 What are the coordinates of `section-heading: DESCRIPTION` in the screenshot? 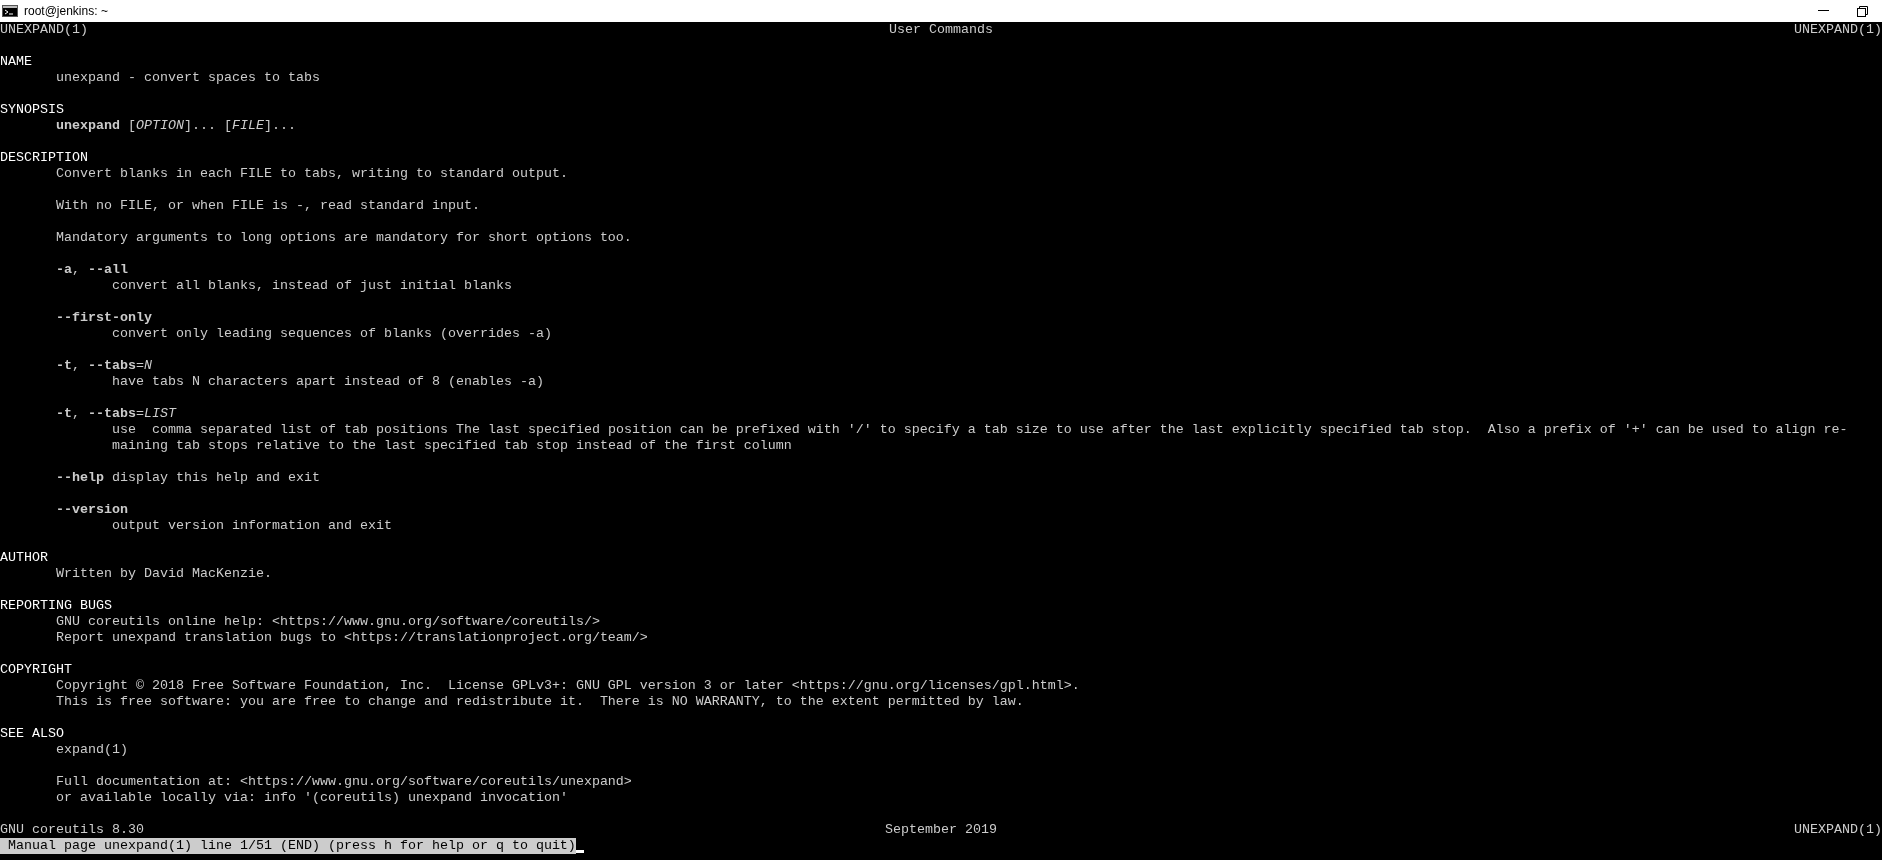 It's located at (44, 157).